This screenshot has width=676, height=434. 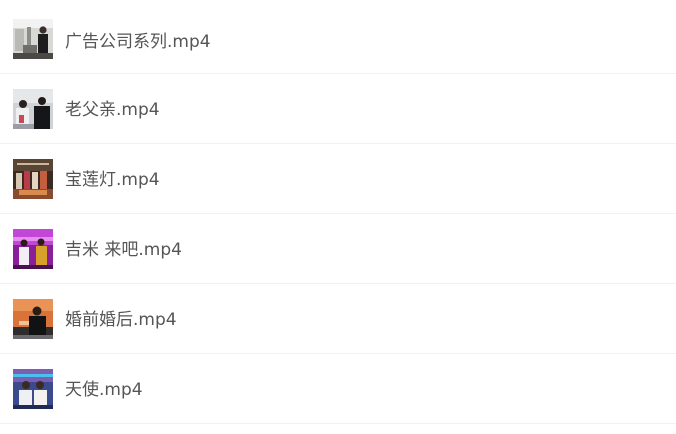 I want to click on file-name: 天使.mp4, so click(x=104, y=390).